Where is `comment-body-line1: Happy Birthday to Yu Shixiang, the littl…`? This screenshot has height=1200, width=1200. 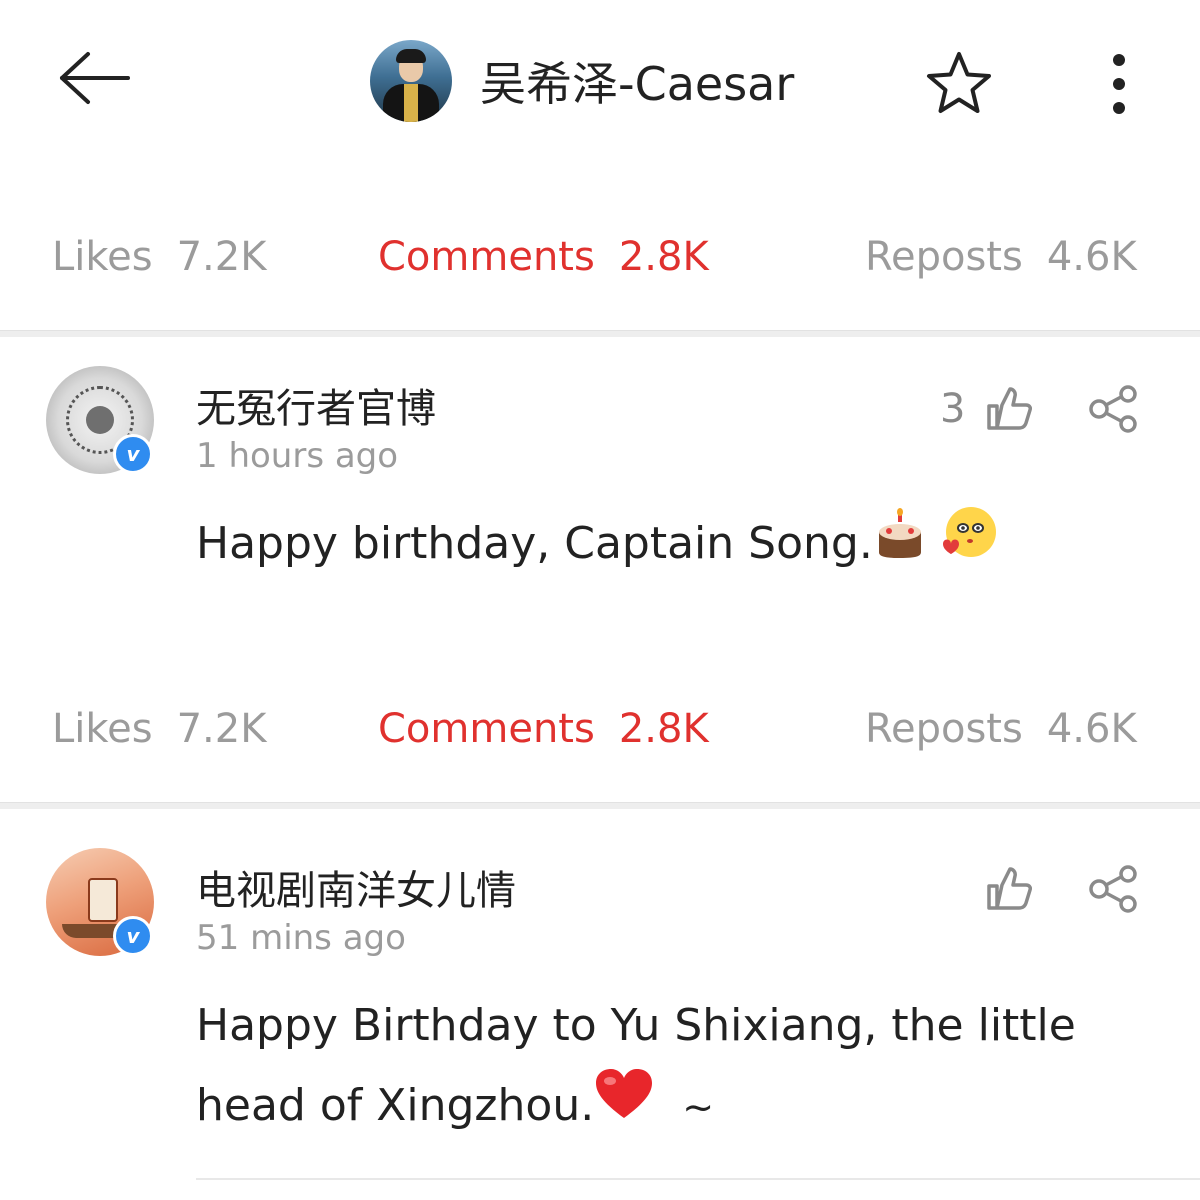
comment-body-line1: Happy Birthday to Yu Shixiang, the littl… is located at coordinates (636, 1025).